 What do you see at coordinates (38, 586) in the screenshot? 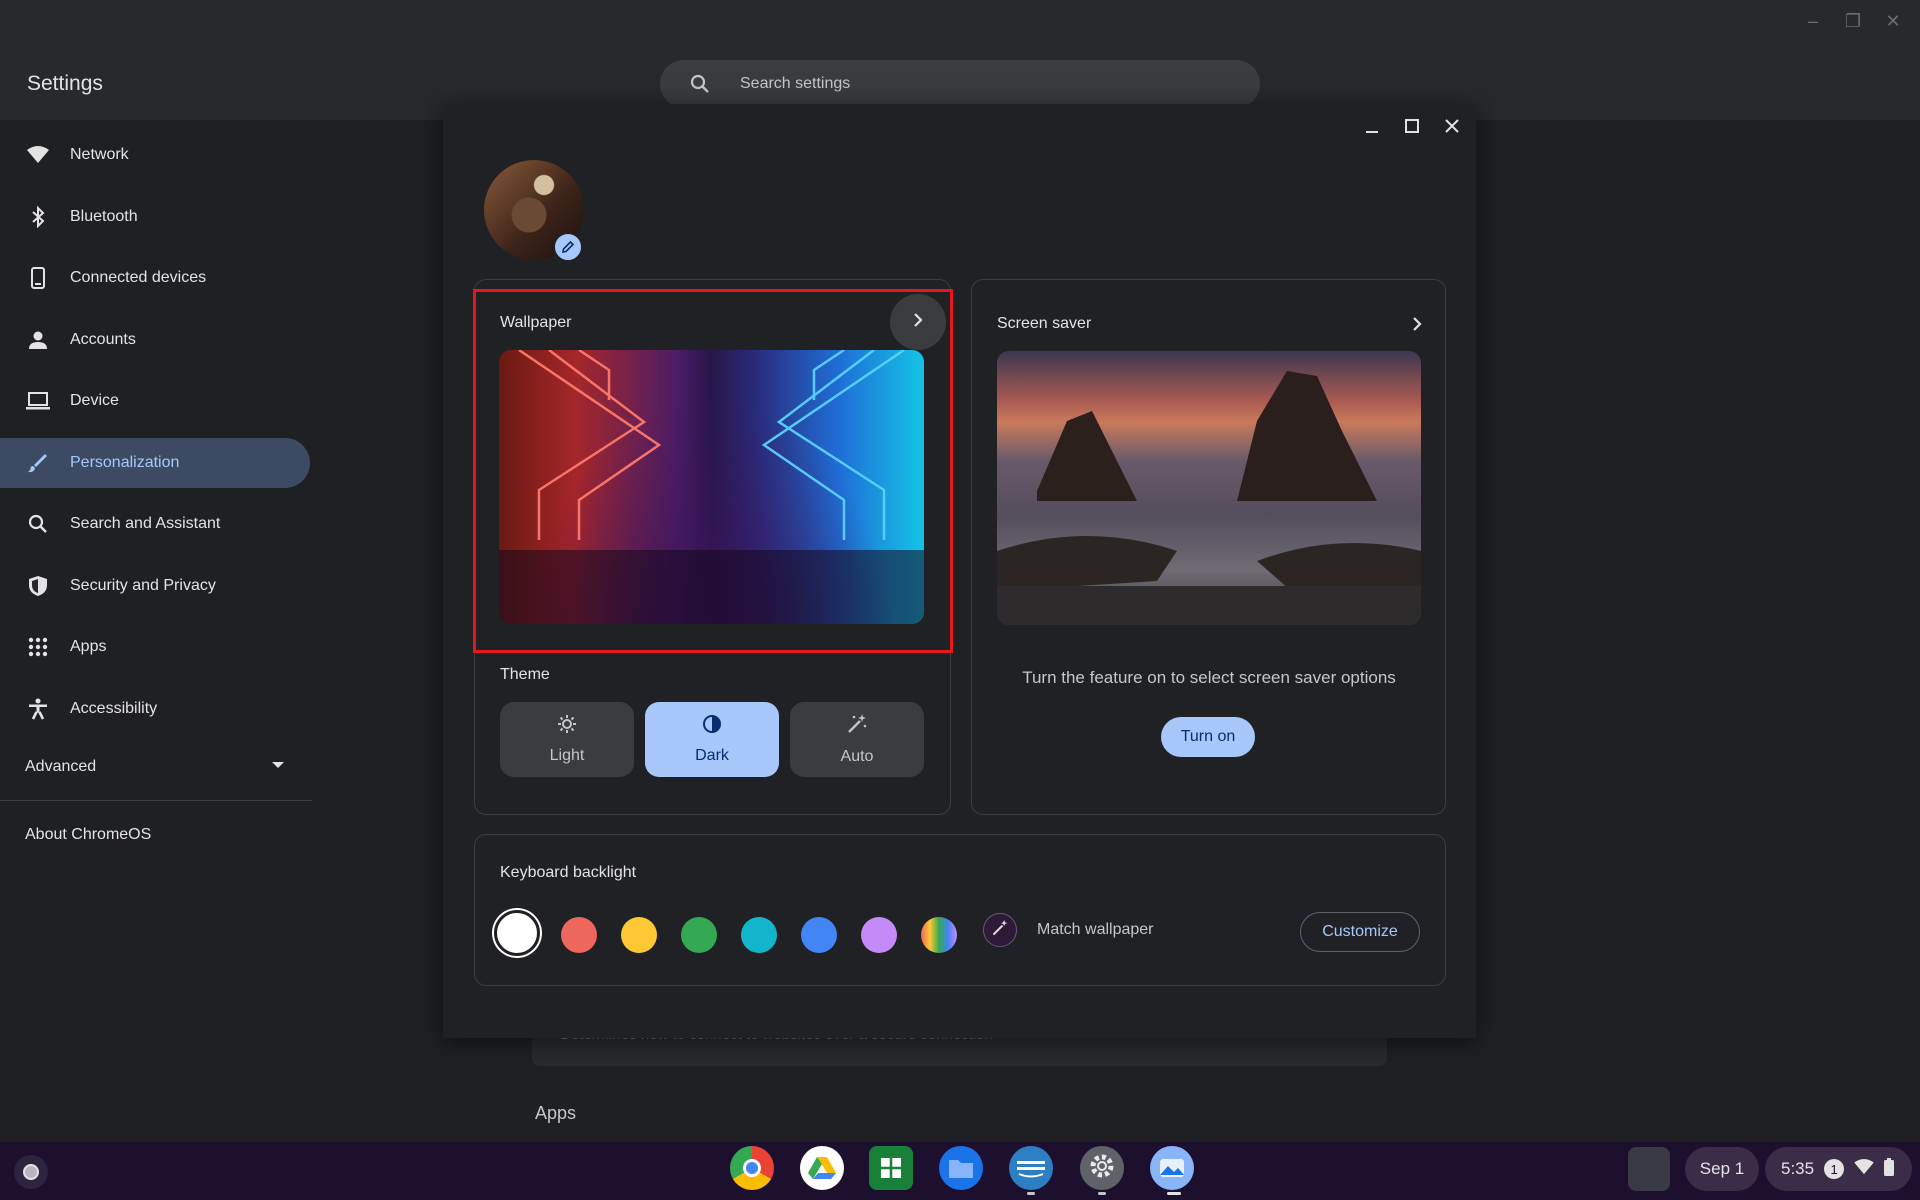
I see `shield-icon` at bounding box center [38, 586].